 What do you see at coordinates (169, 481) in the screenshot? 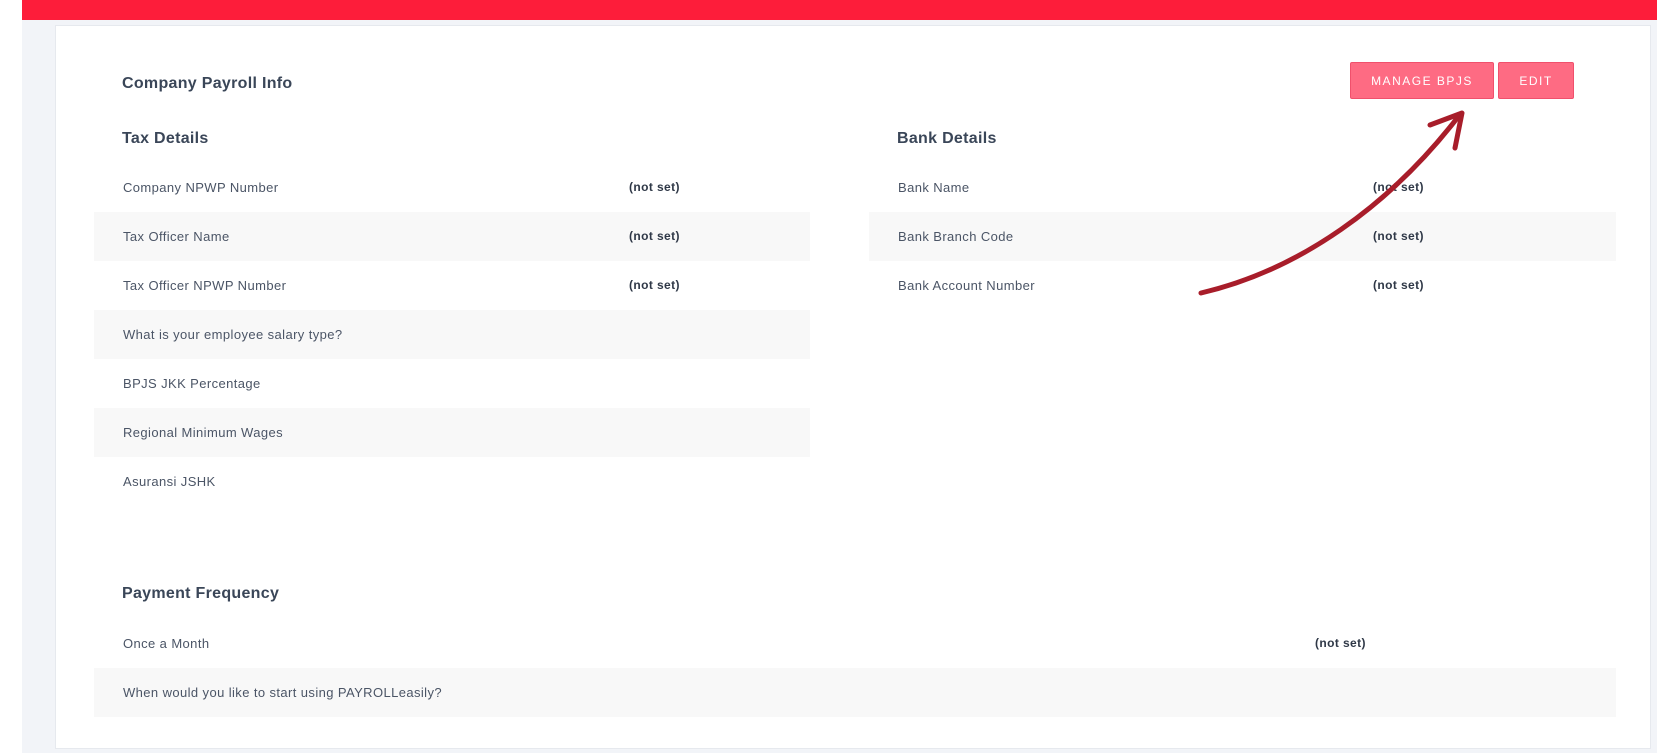
I see `row-label: Asuransi JSHK` at bounding box center [169, 481].